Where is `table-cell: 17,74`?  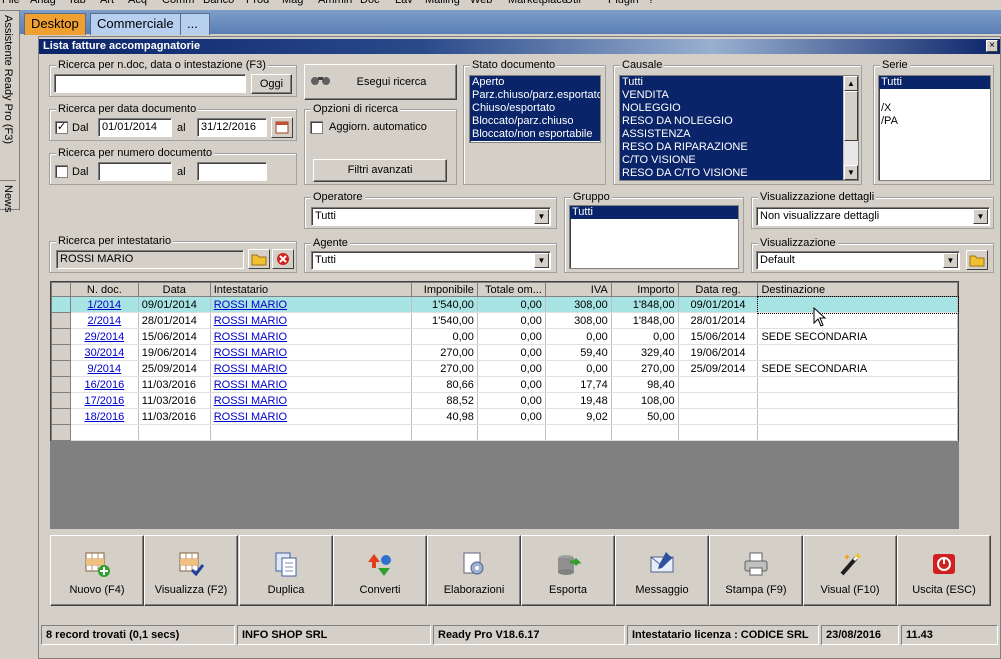
table-cell: 17,74 is located at coordinates (578, 384).